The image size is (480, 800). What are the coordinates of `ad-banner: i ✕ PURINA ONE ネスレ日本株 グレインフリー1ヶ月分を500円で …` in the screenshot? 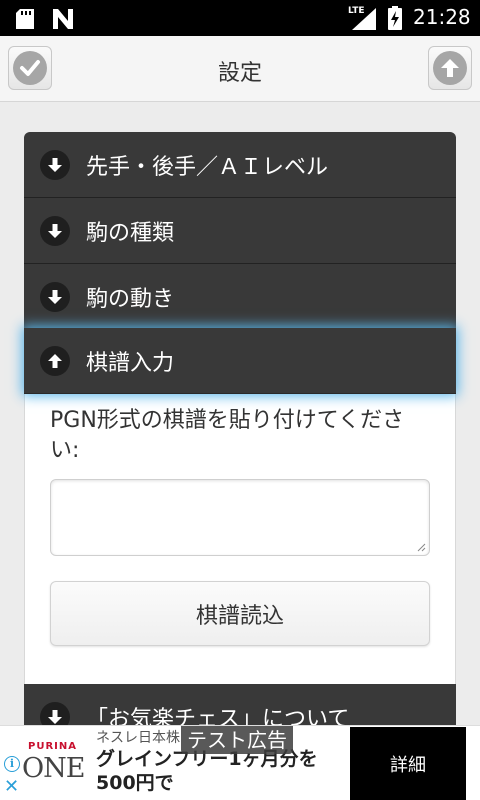 It's located at (240, 762).